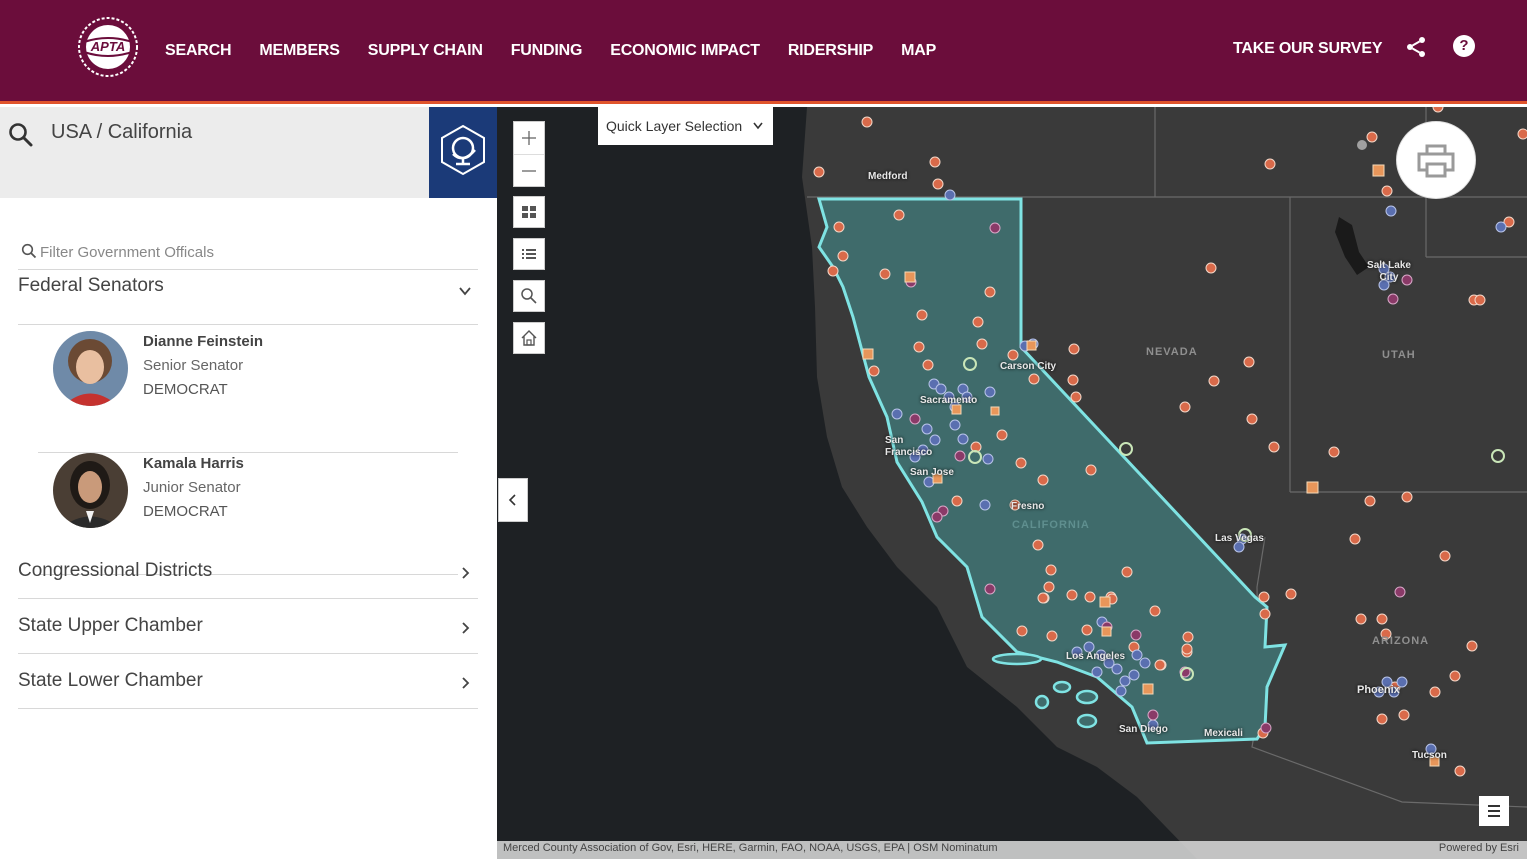 This screenshot has height=859, width=1527. I want to click on nav-supply-chain: SUPPLY CHAIN, so click(425, 51).